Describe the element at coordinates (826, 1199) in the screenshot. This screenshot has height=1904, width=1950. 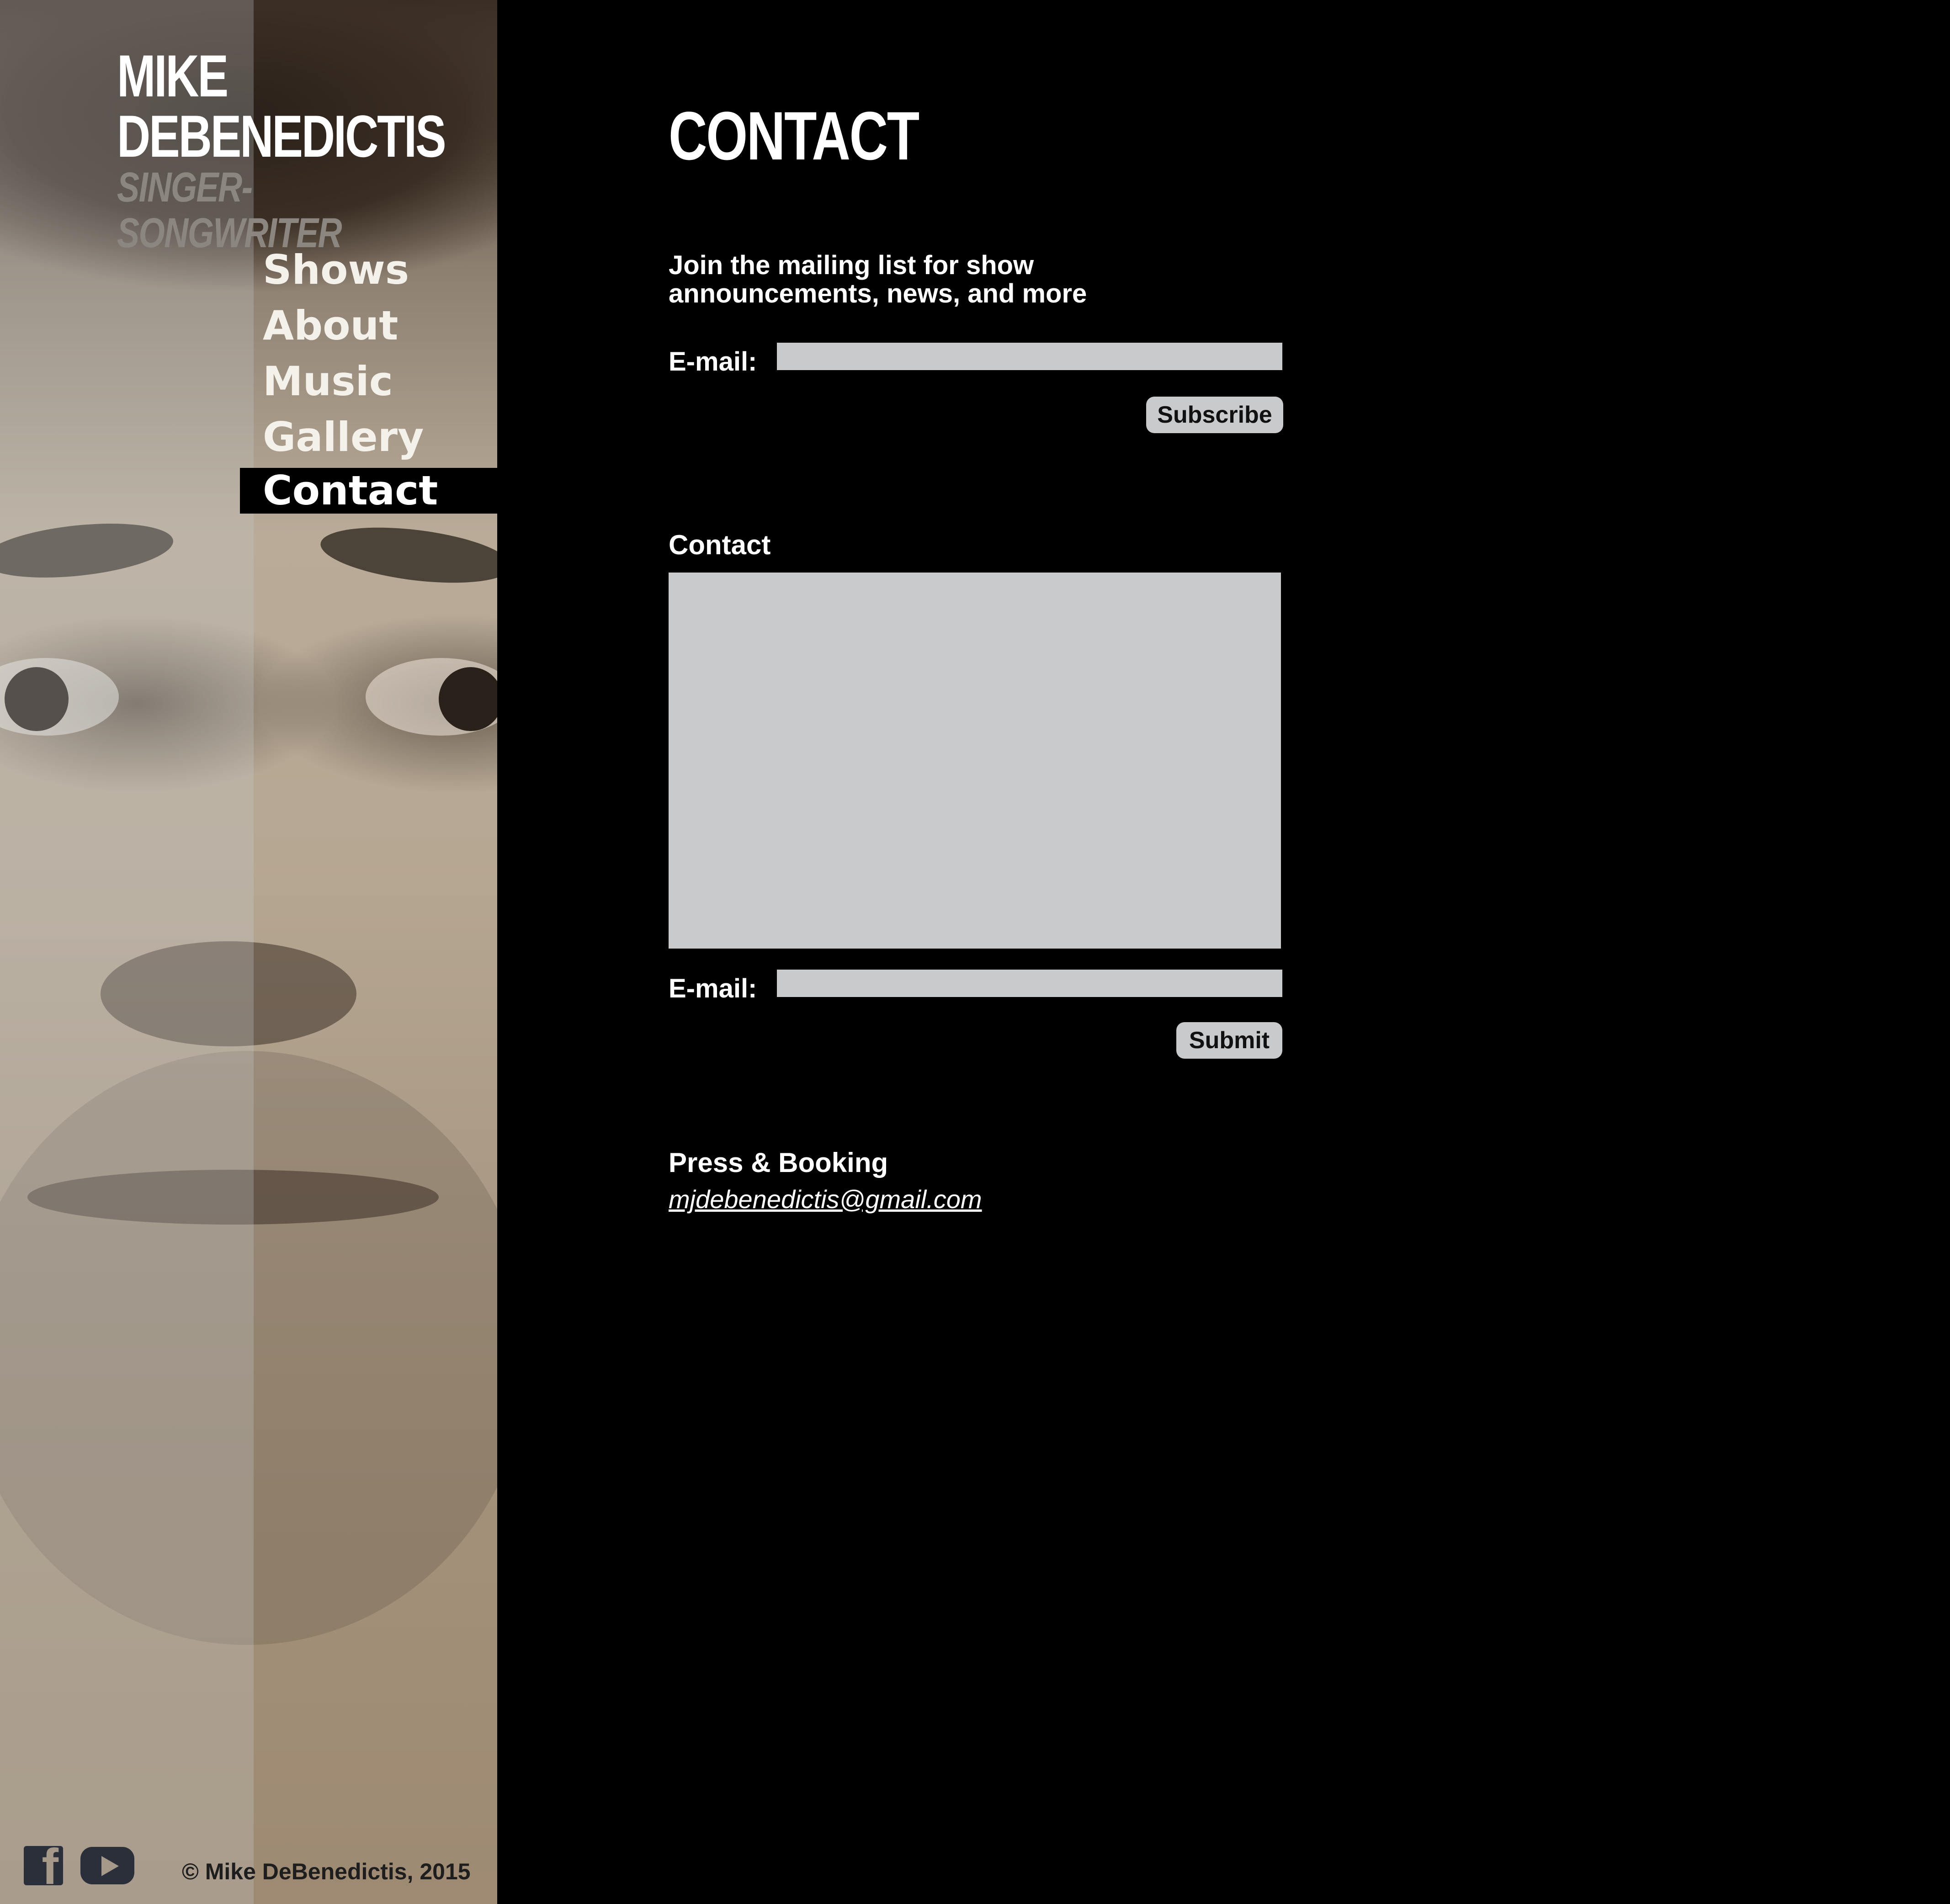
I see `press-email-link: mjdebenedictis@gmail.com` at that location.